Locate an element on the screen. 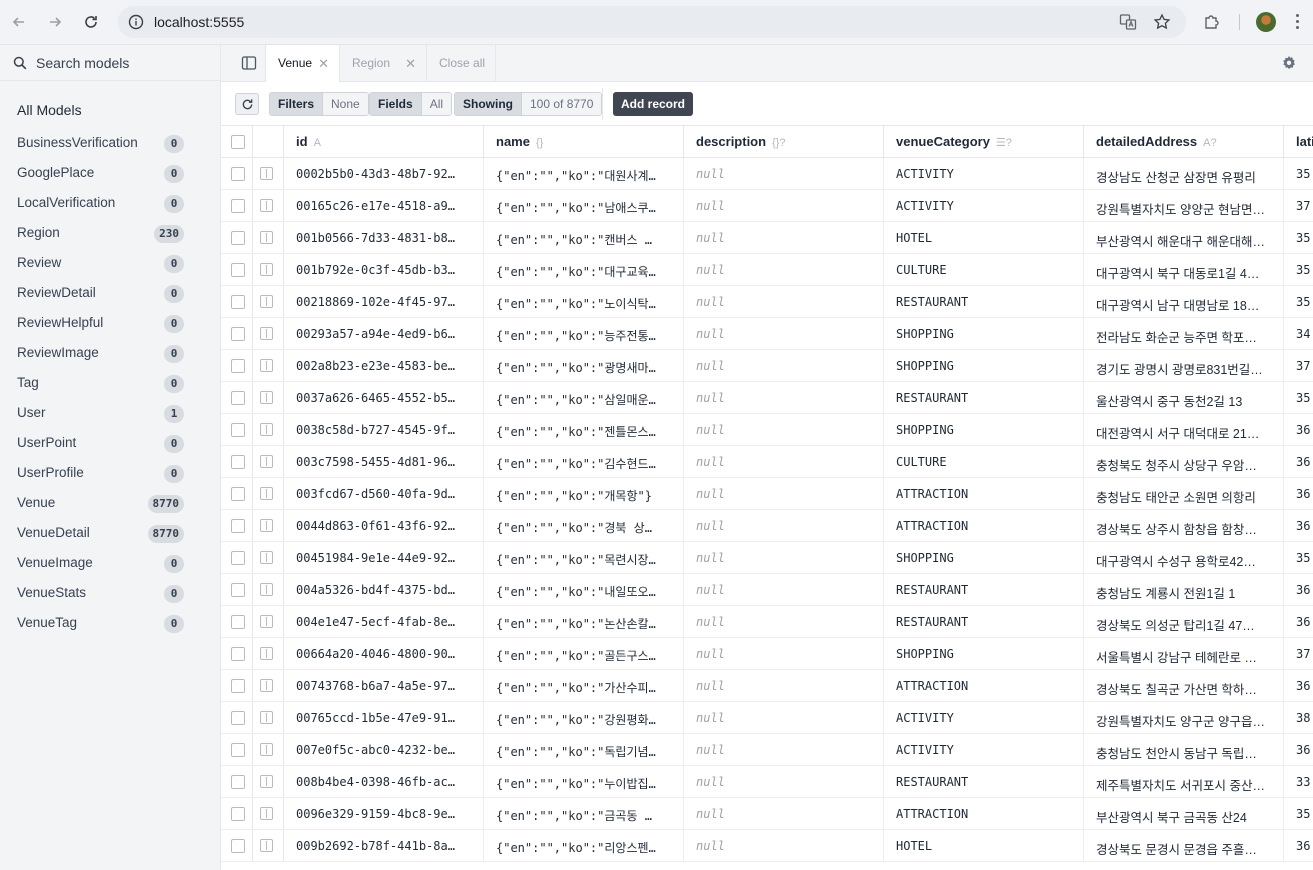 This screenshot has height=870, width=1313. tab-venue: Venue ✕ is located at coordinates (302, 63).